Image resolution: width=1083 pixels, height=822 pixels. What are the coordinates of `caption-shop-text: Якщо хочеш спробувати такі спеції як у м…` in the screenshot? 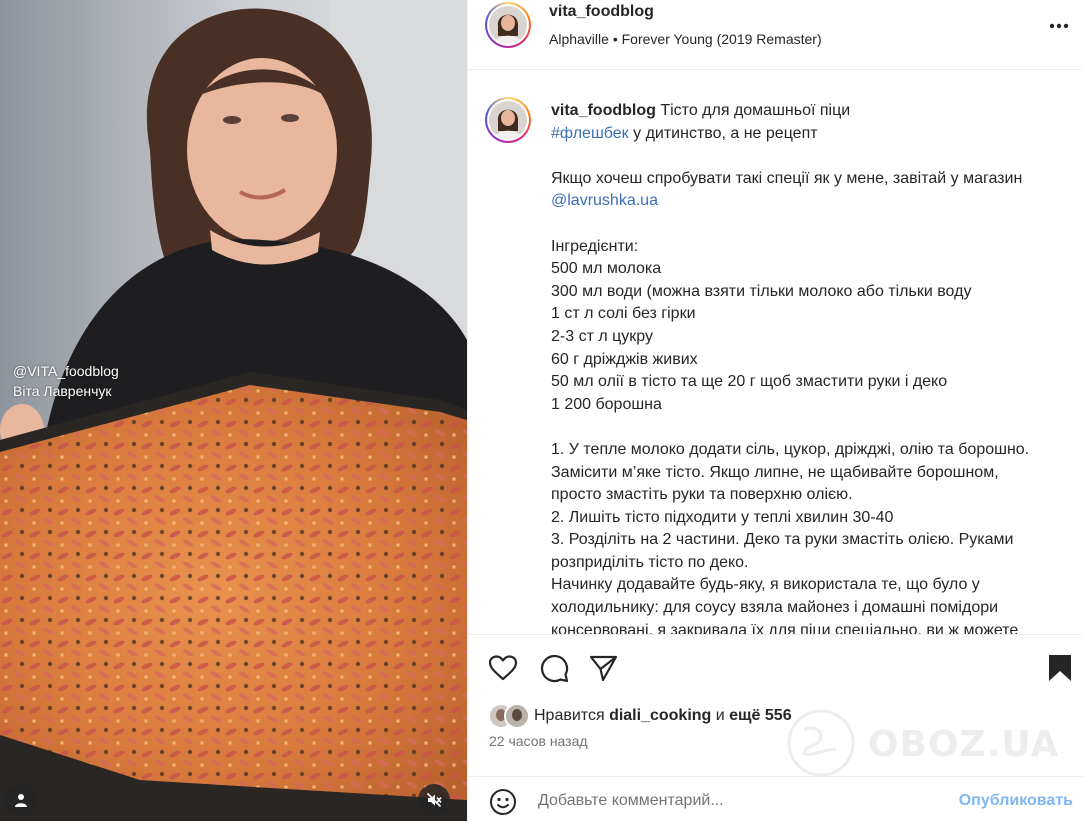 It's located at (787, 178).